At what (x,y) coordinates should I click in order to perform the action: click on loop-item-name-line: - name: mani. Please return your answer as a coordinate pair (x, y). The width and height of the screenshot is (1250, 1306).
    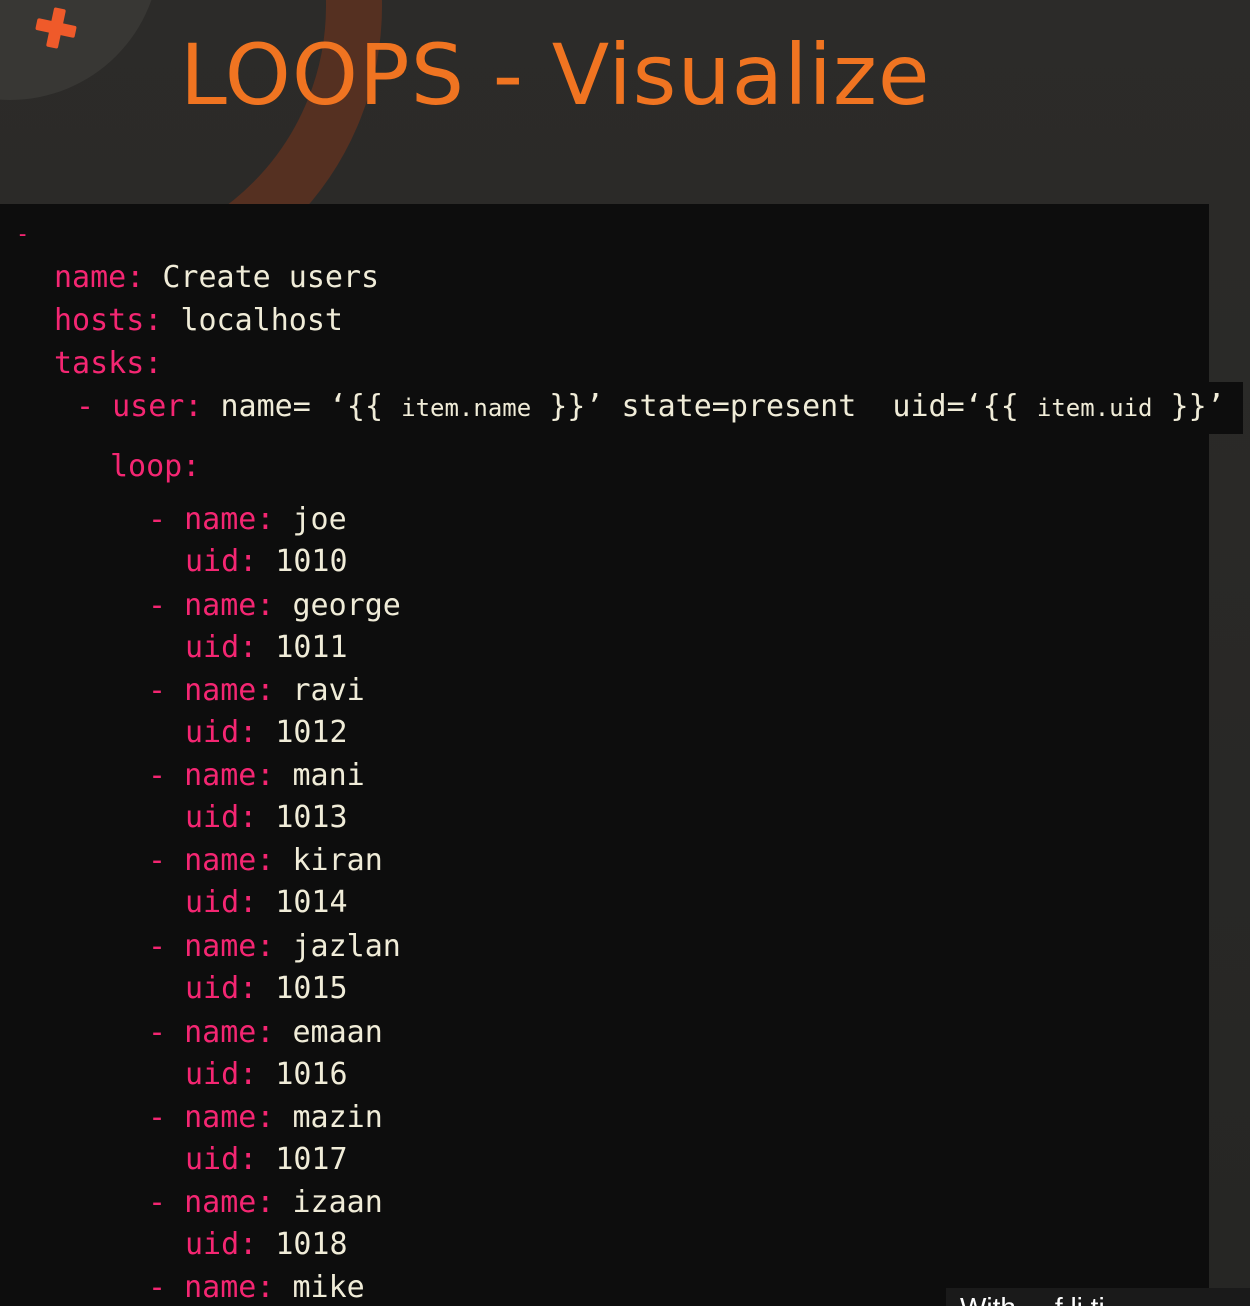
    Looking at the image, I should click on (256, 776).